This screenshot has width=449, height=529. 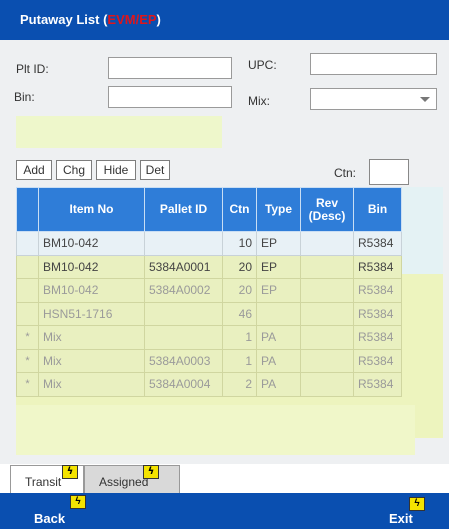 I want to click on ctn-input, so click(x=389, y=172).